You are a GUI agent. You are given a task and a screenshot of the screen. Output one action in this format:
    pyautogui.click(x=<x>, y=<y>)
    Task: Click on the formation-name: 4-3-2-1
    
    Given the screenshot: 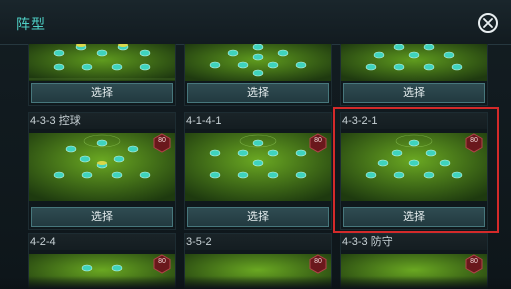 What is the action you would take?
    pyautogui.click(x=414, y=121)
    